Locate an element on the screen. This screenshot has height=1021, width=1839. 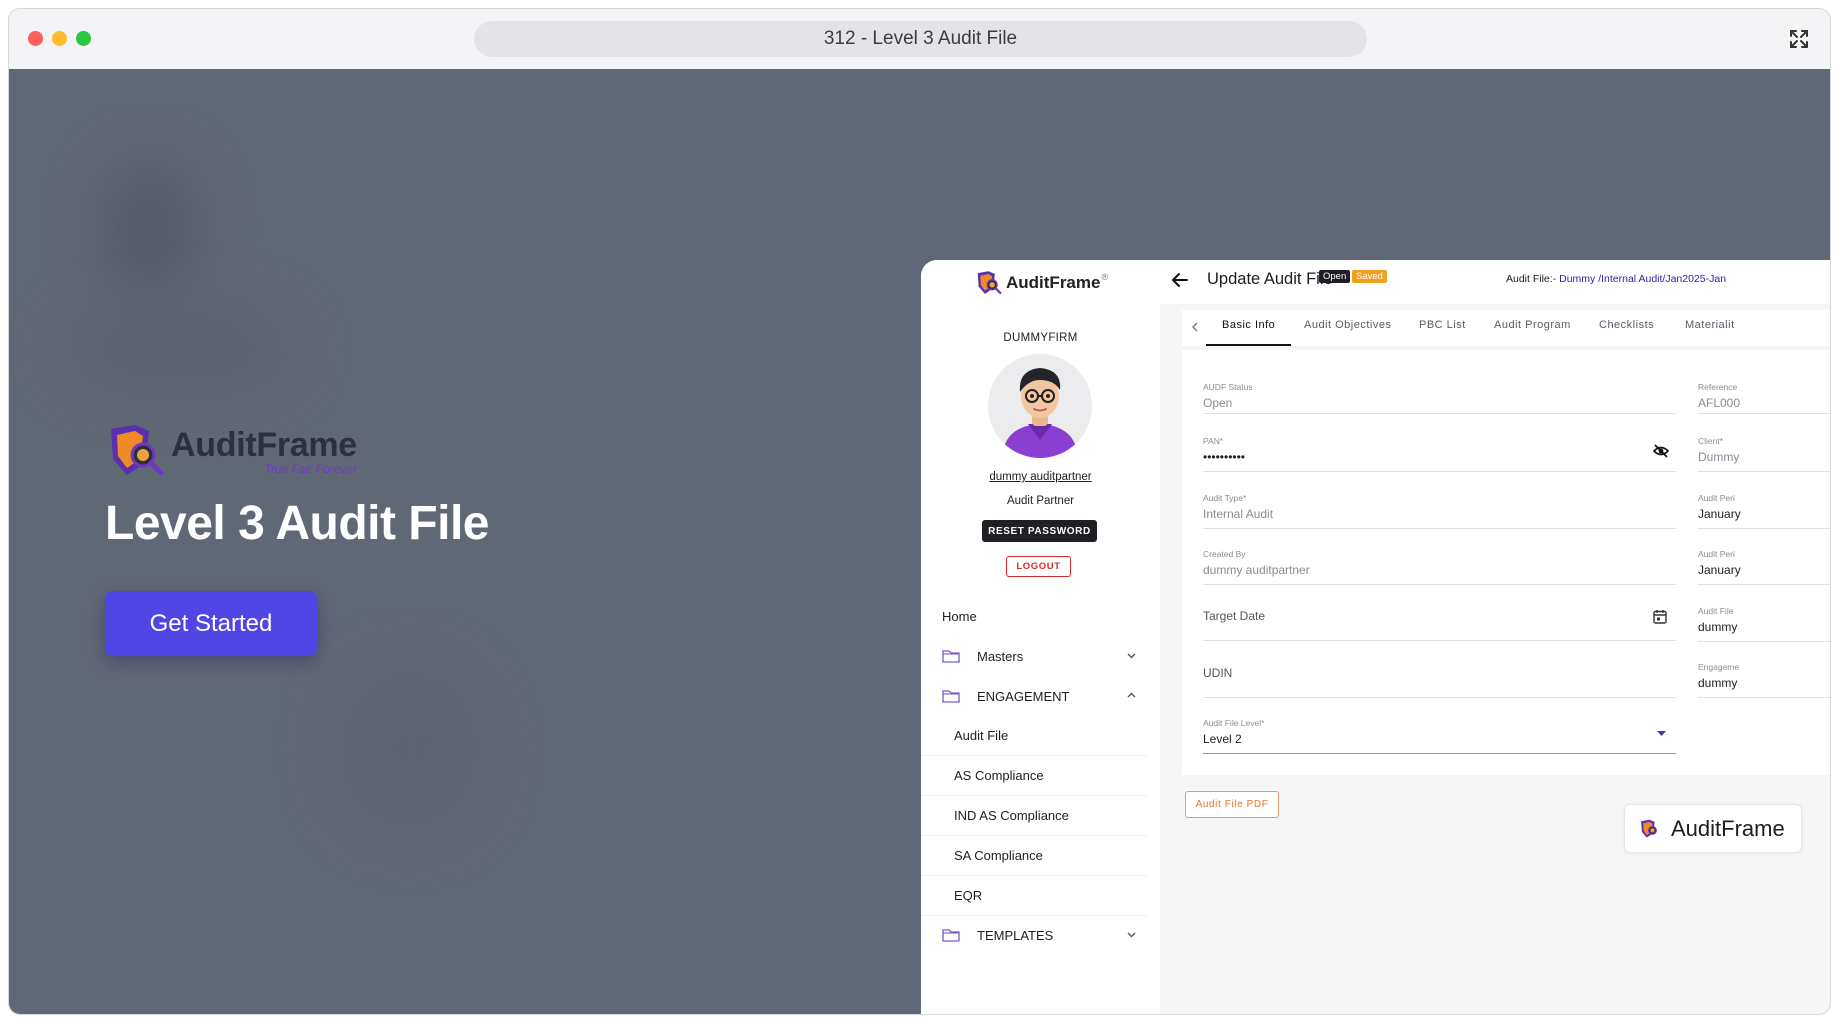
sidebar-item-engagement: ENGAGEMENT is located at coordinates (1034, 696).